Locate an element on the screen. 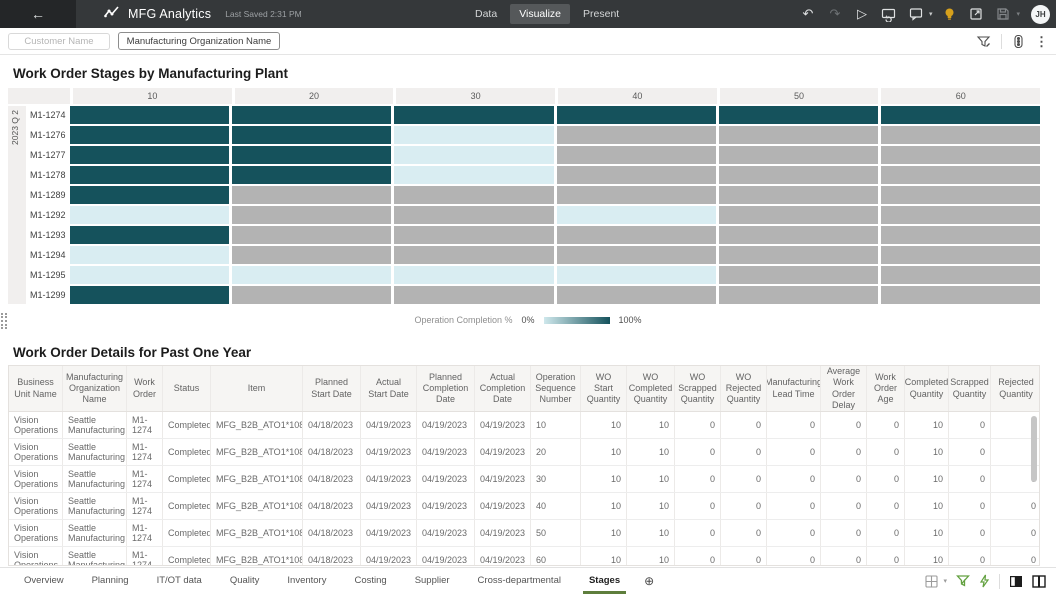 Image resolution: width=1056 pixels, height=594 pixels. export-open-icon is located at coordinates (976, 14).